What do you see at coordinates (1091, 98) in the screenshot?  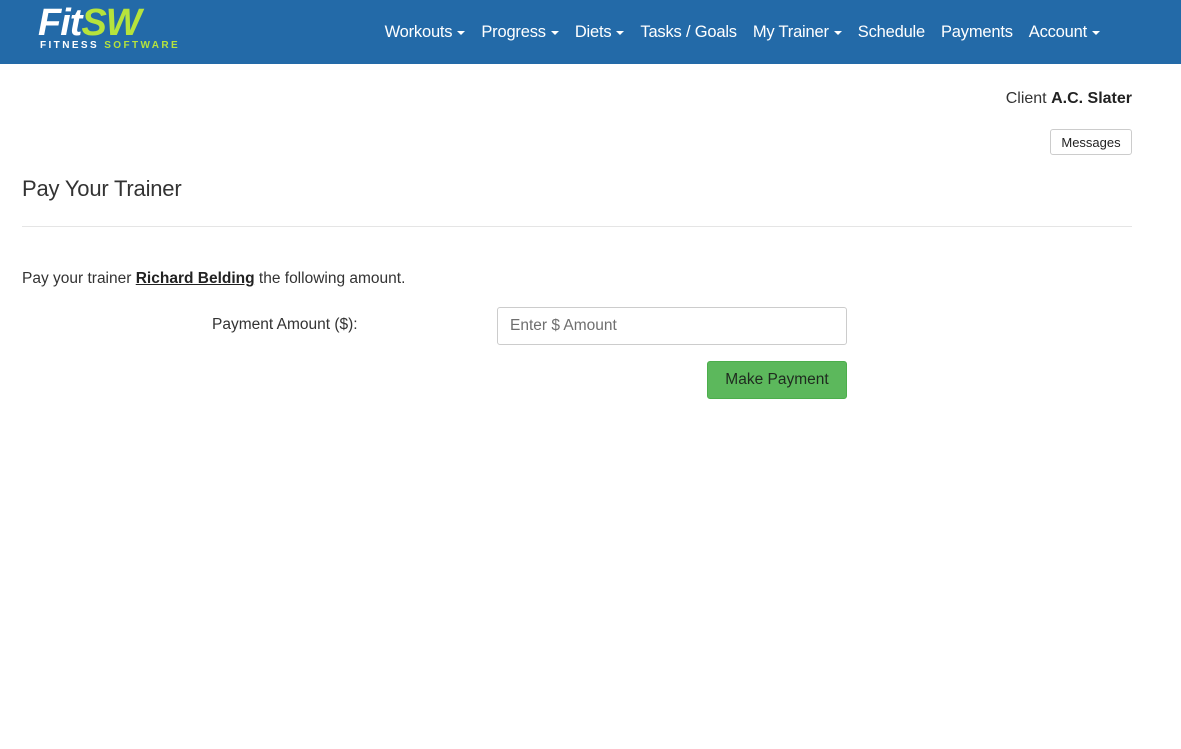 I see `client-name: A.C. Slater` at bounding box center [1091, 98].